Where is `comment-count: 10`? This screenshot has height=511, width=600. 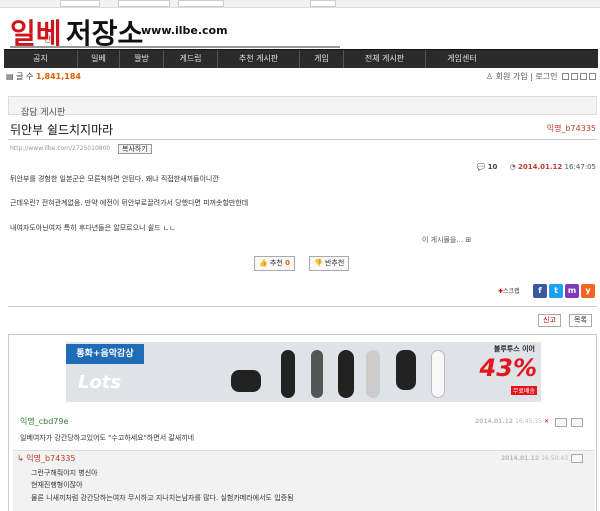 comment-count: 10 is located at coordinates (492, 167).